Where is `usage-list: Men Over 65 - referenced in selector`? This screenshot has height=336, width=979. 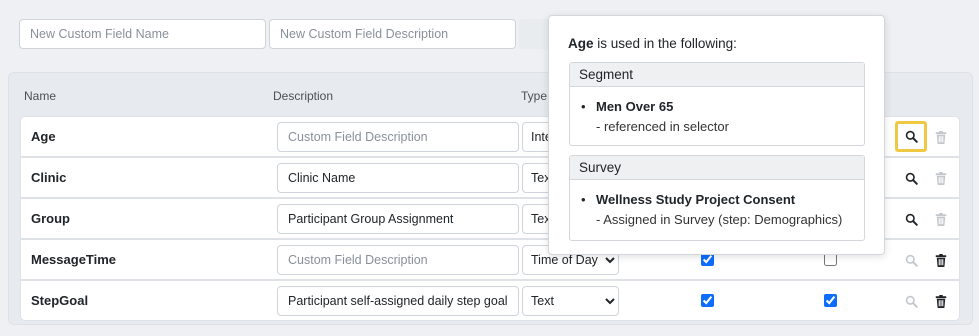 usage-list: Men Over 65 - referenced in selector is located at coordinates (717, 112).